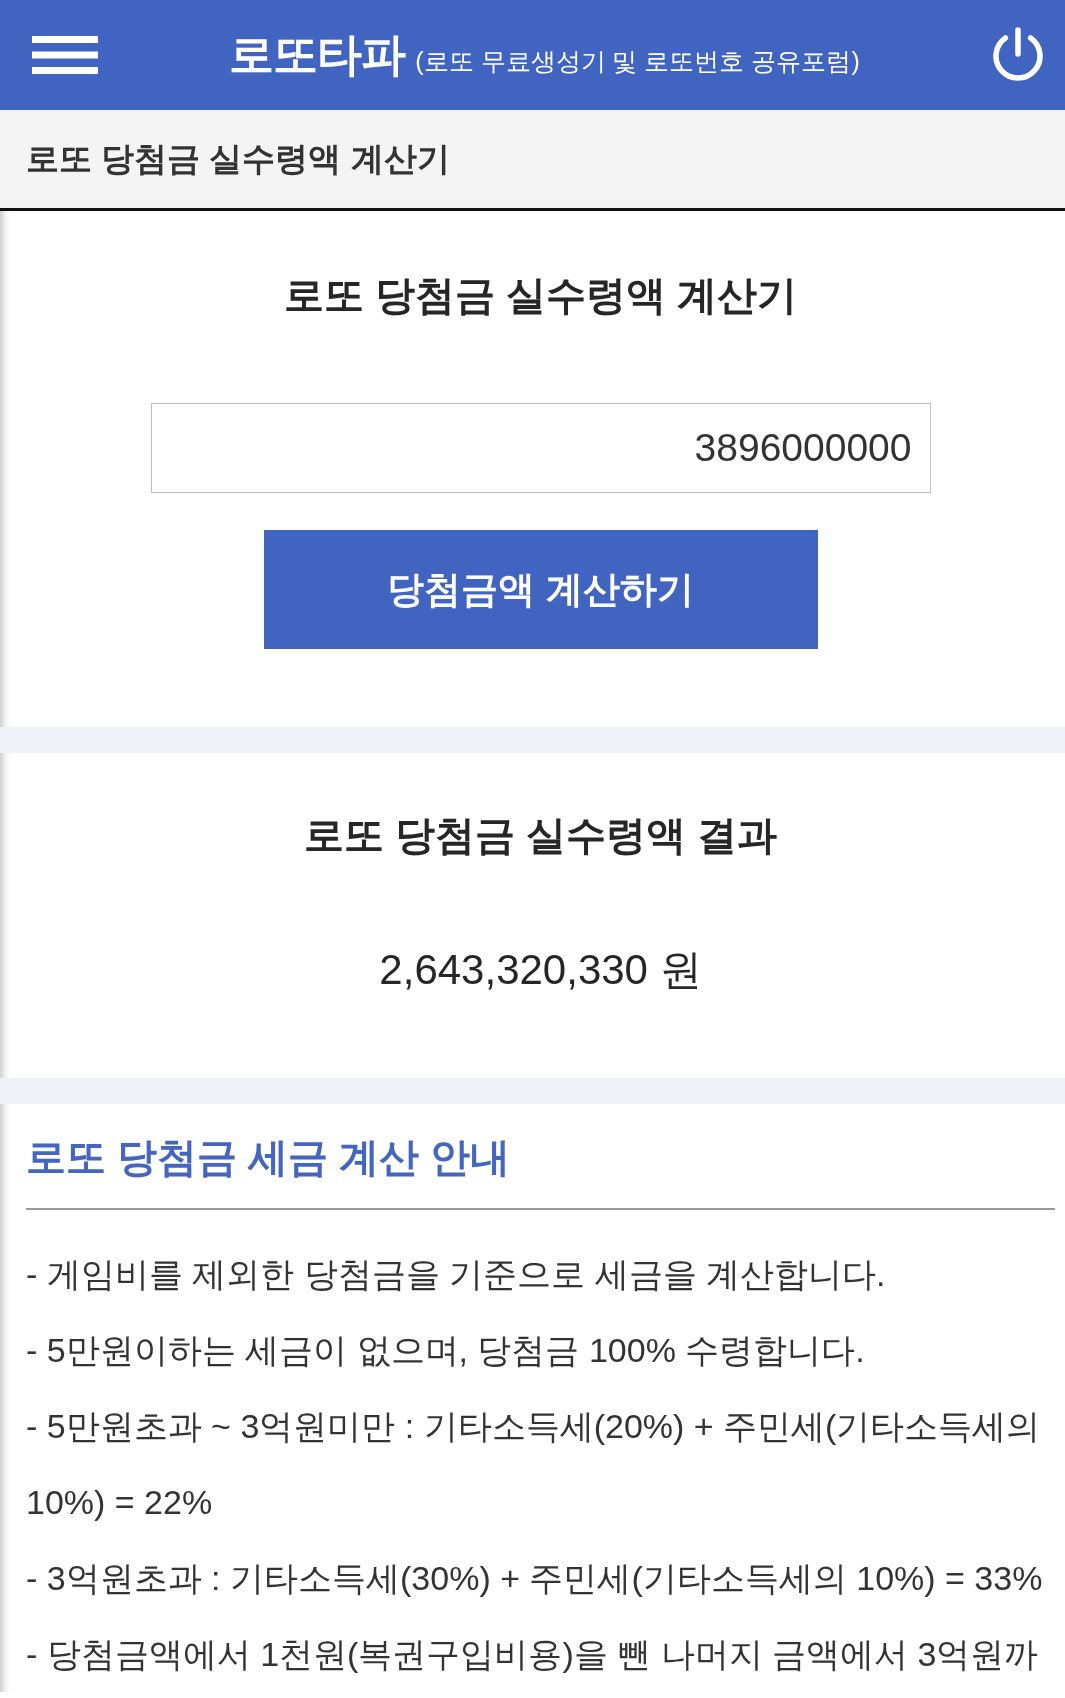  Describe the element at coordinates (540, 295) in the screenshot. I see `calculator-title: 로또 당첨금 실수령액 계산기` at that location.